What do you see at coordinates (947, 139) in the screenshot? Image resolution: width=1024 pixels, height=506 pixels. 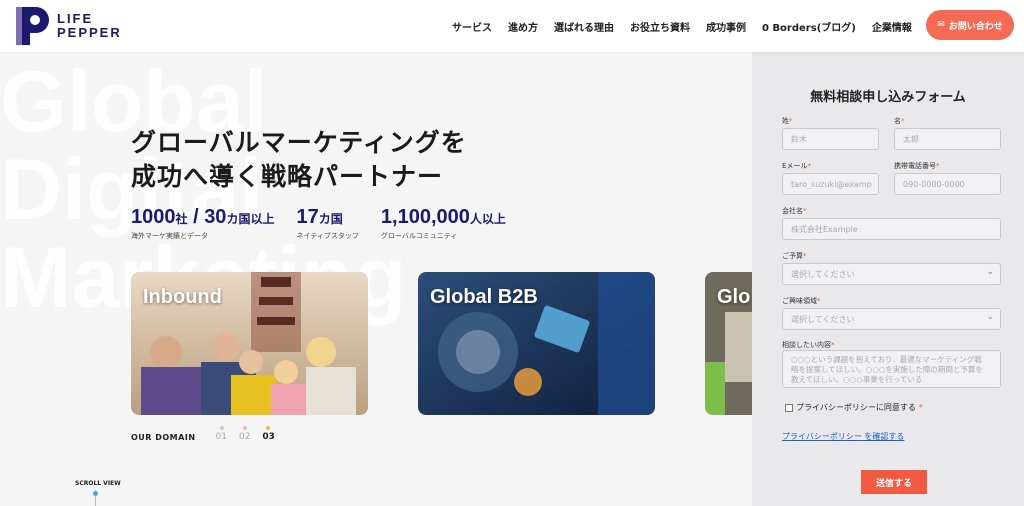 I see `first-name-input: 太郎` at bounding box center [947, 139].